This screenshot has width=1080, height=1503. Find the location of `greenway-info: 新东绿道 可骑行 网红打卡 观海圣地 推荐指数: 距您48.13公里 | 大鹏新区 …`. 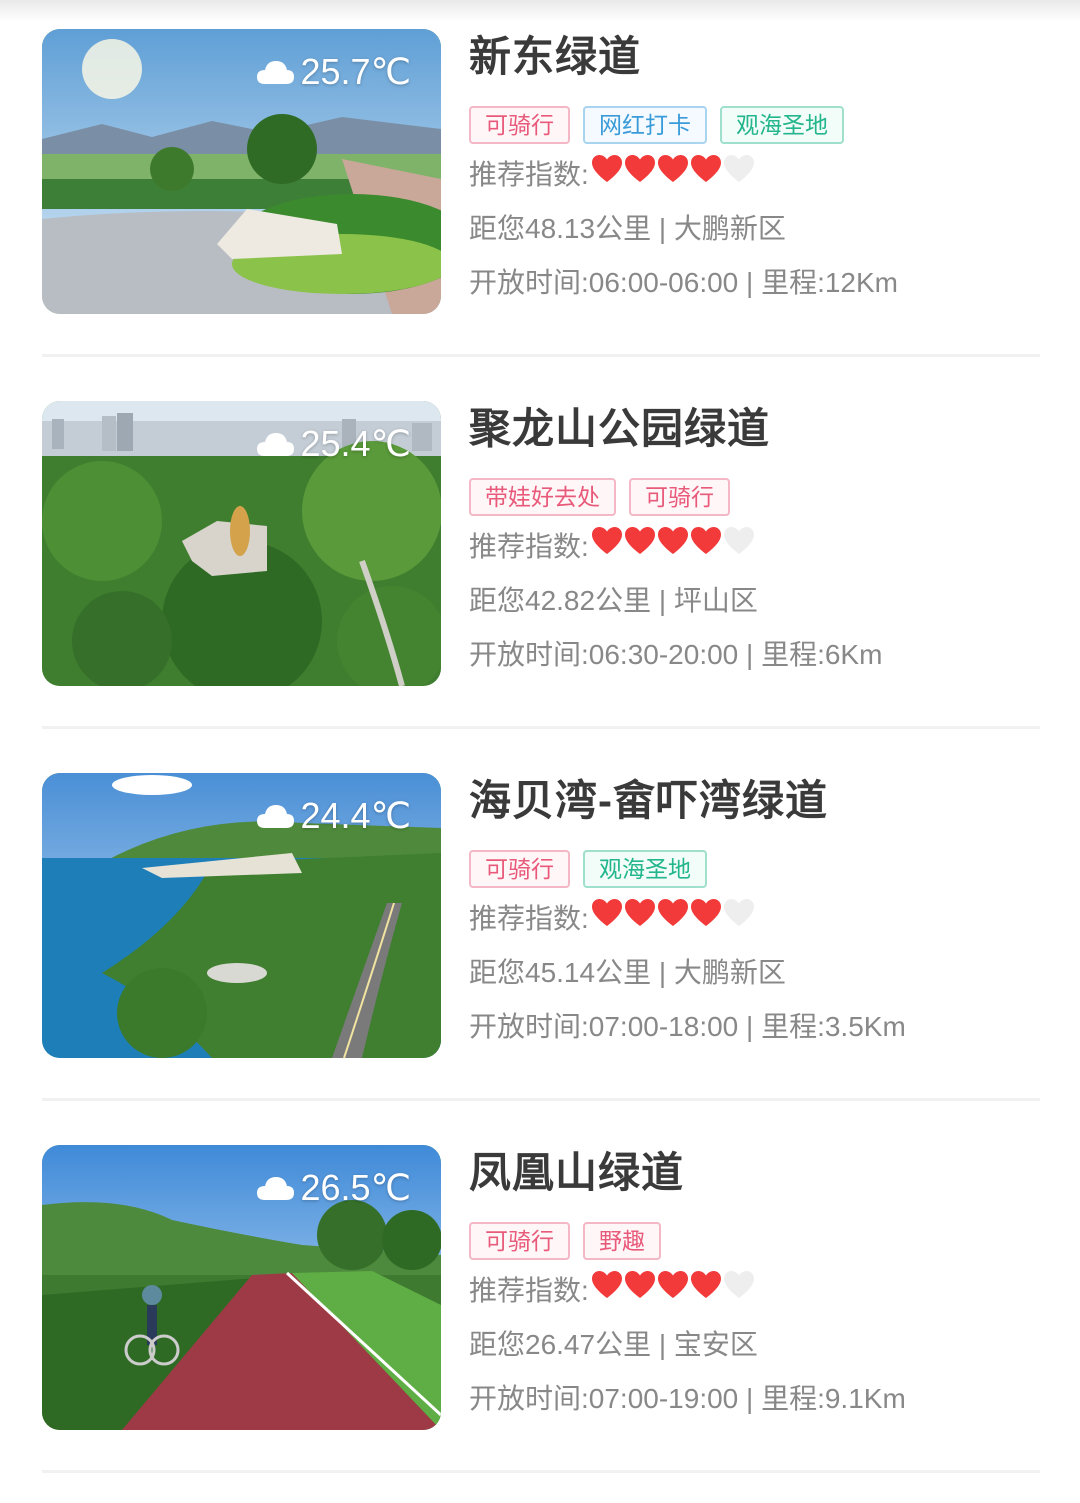

greenway-info: 新东绿道 可骑行 网红打卡 观海圣地 推荐指数: 距您48.13公里 | 大鹏新区 … is located at coordinates (759, 169).